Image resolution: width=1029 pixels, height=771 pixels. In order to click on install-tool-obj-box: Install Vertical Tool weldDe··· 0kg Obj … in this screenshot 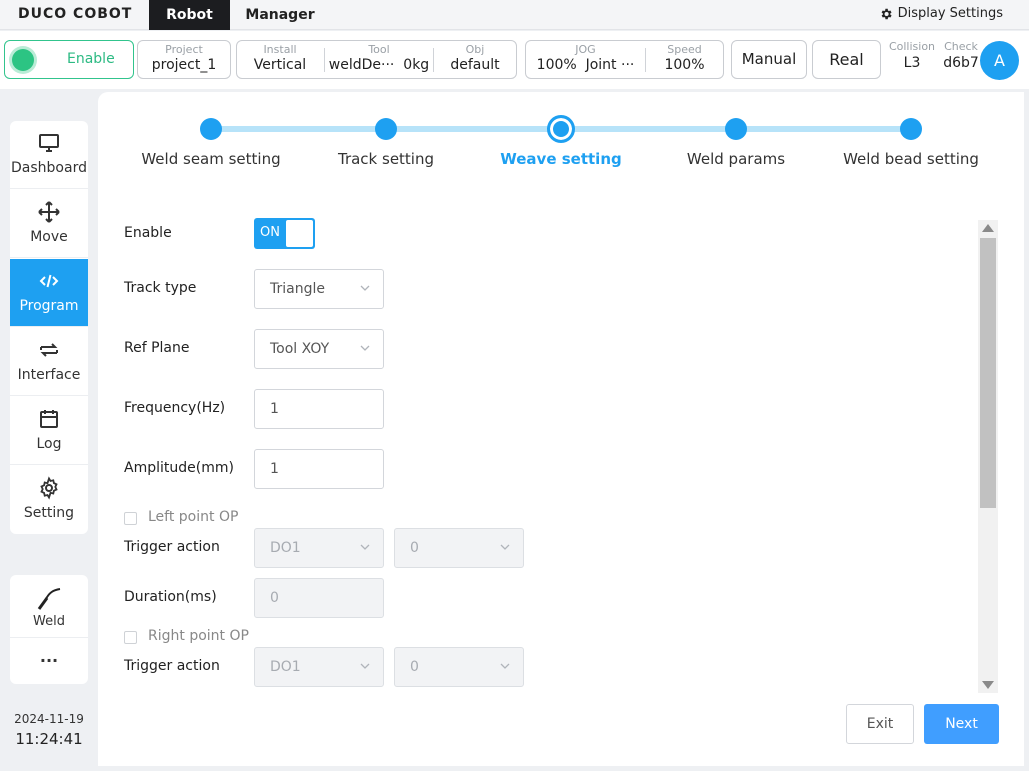, I will do `click(376, 59)`.